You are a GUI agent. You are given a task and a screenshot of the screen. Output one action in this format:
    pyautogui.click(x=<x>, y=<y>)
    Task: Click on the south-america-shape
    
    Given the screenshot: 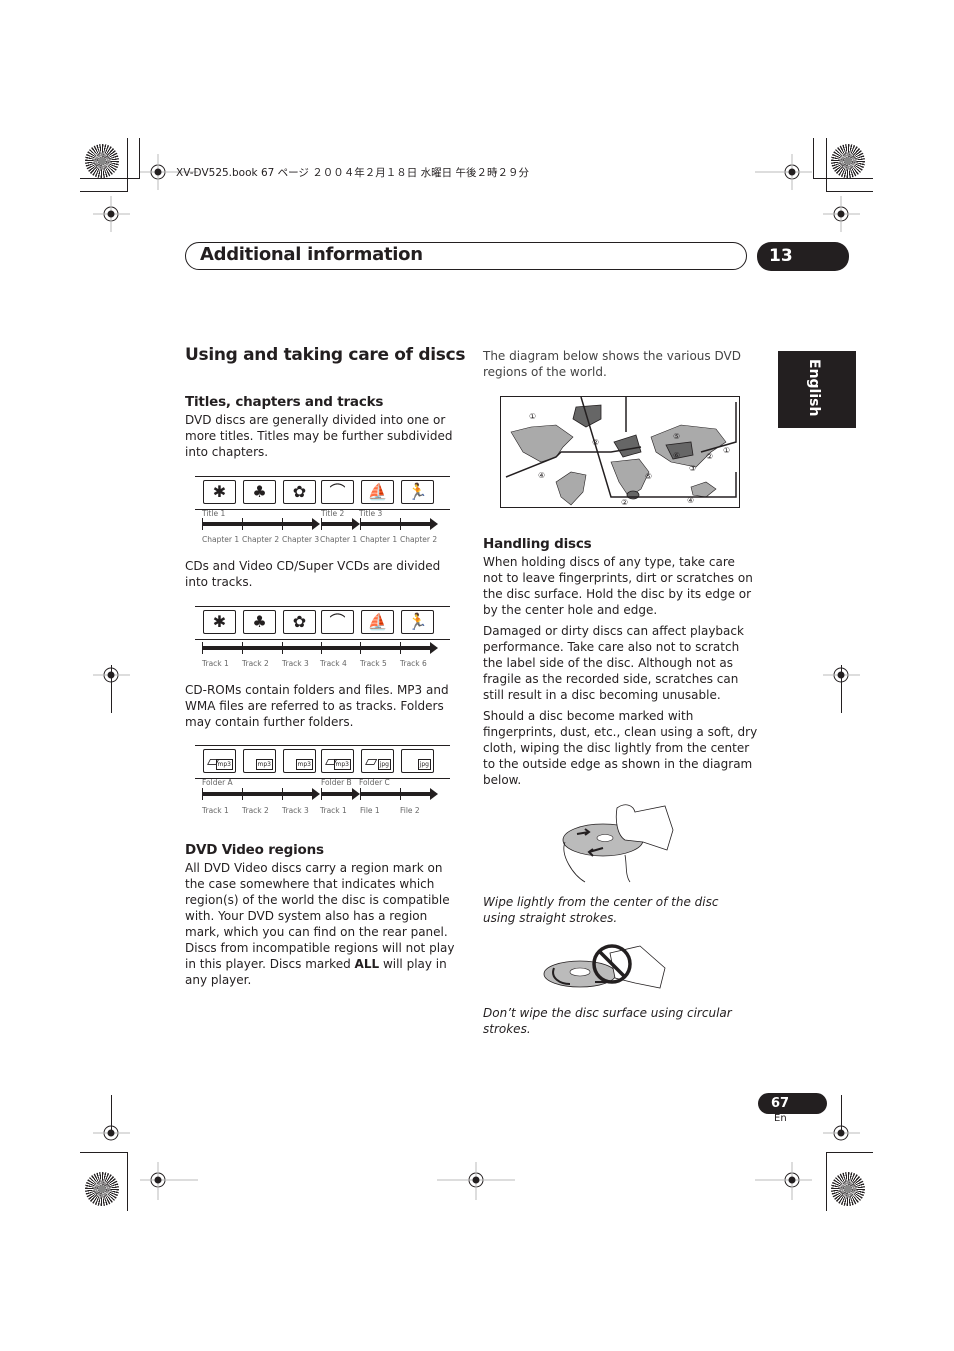 What is the action you would take?
    pyautogui.click(x=571, y=488)
    